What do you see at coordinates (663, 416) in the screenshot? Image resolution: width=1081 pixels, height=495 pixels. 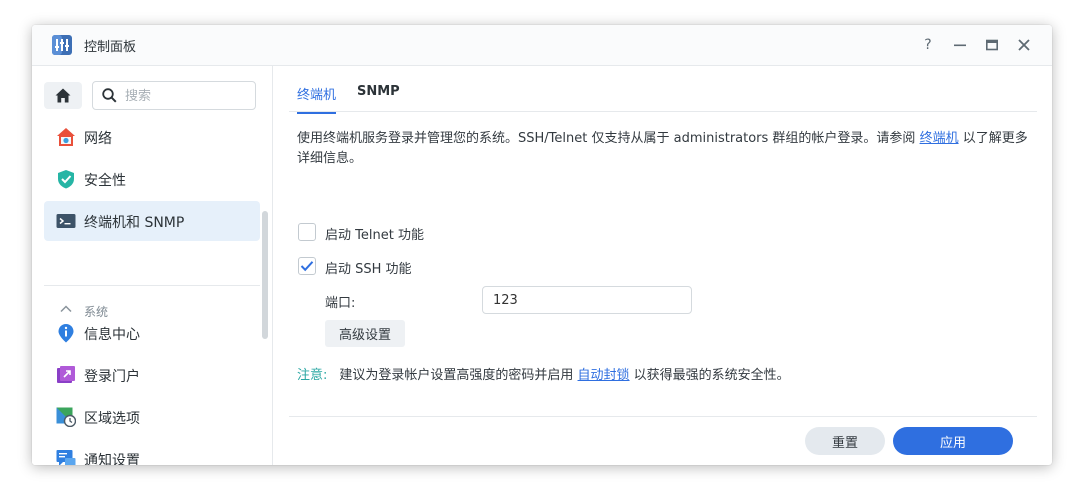 I see `footer-divider` at bounding box center [663, 416].